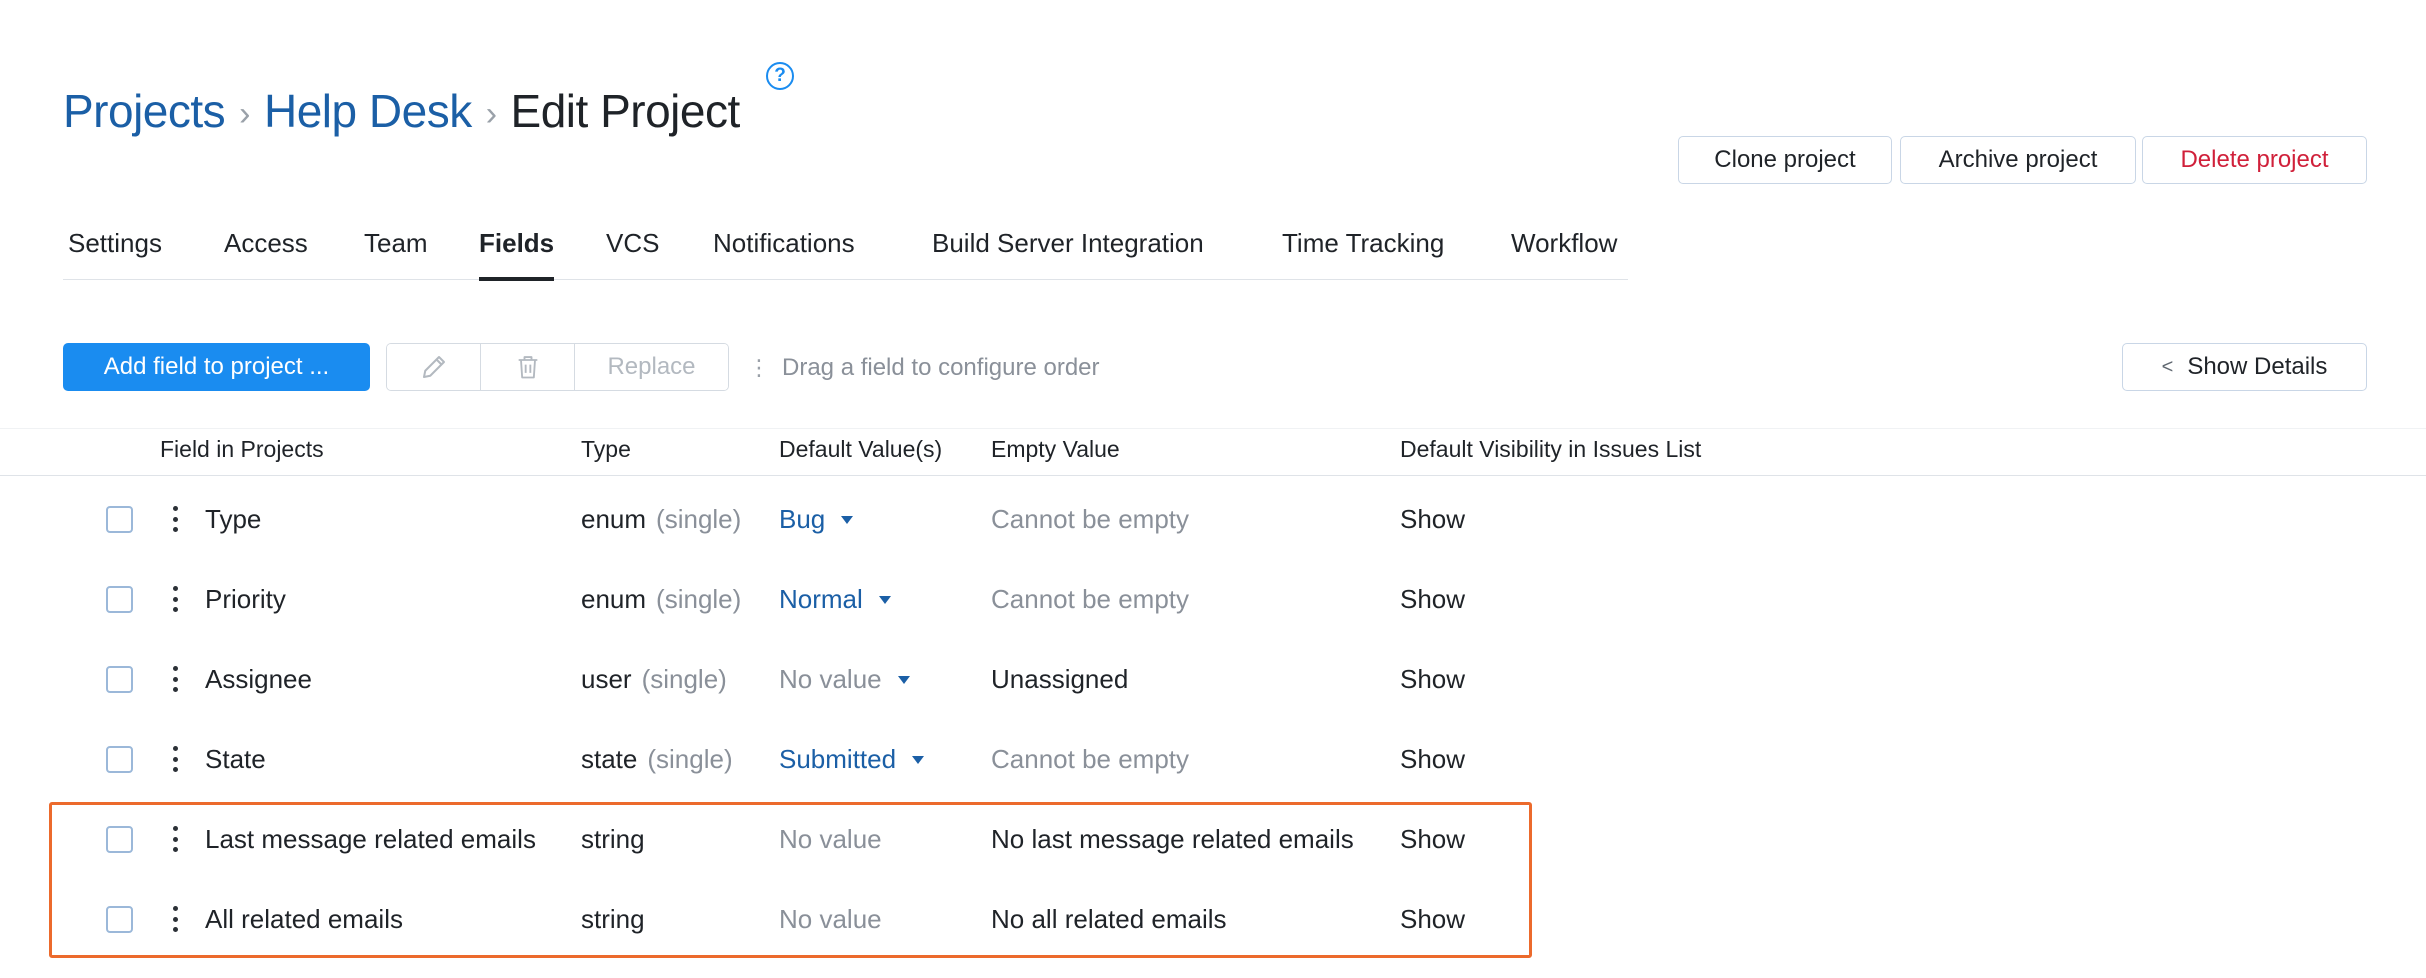 This screenshot has height=978, width=2426. I want to click on column-header-field: Field in Projects, so click(242, 449).